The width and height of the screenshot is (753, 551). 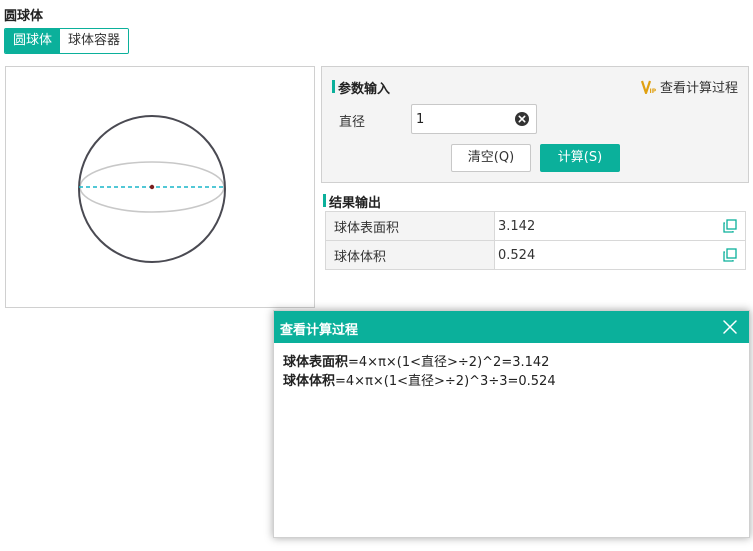 I want to click on table-row: 球体表面积 3.142, so click(x=535, y=226).